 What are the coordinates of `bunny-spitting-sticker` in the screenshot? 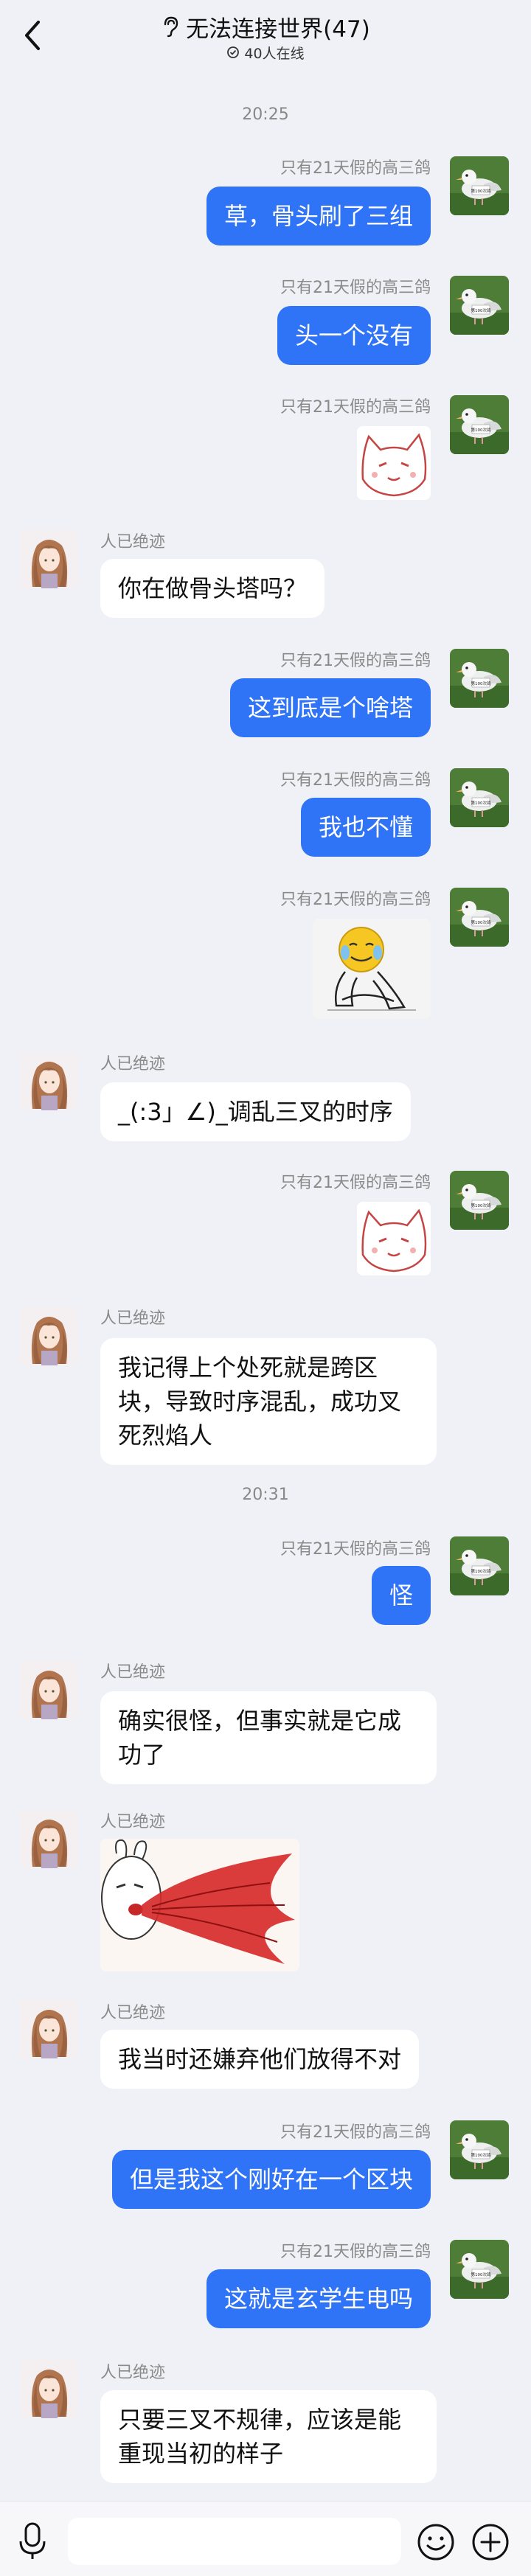 It's located at (199, 1905).